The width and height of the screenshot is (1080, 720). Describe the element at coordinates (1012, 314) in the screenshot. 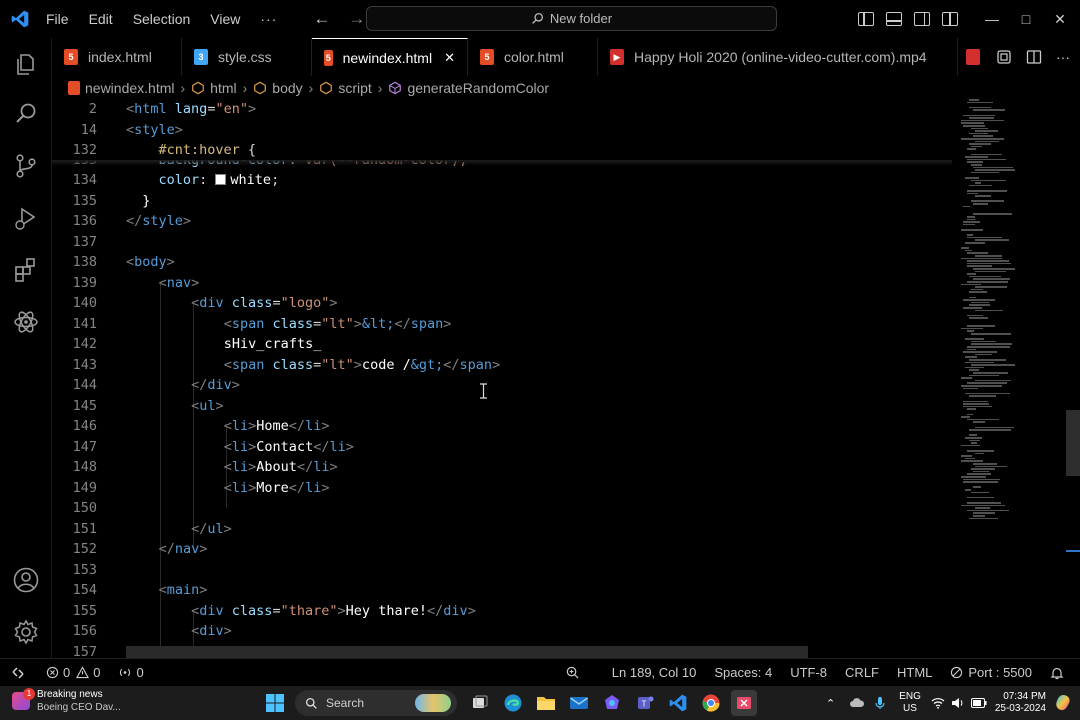

I see `minimap` at that location.